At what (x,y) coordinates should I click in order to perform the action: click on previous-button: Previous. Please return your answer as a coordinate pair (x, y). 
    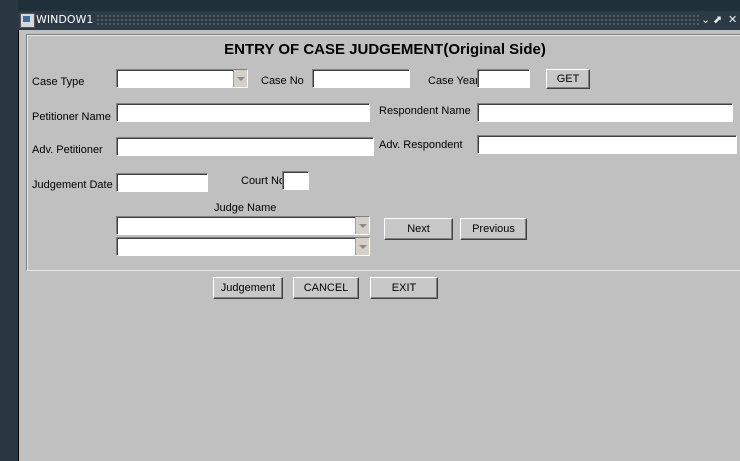
    Looking at the image, I should click on (493, 229).